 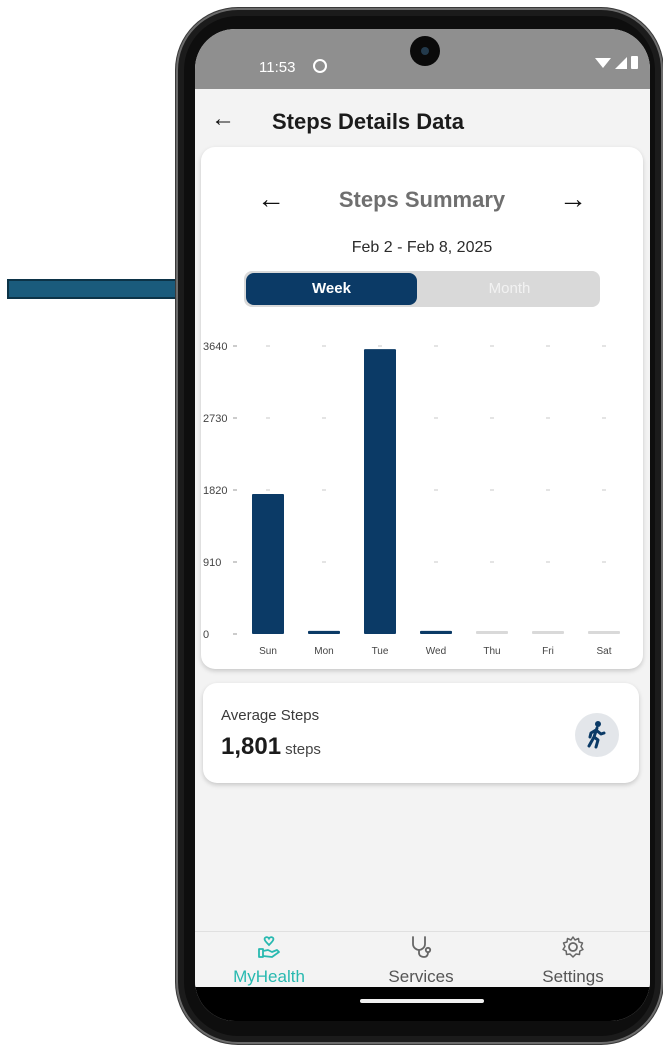 I want to click on sync-icon, so click(x=320, y=66).